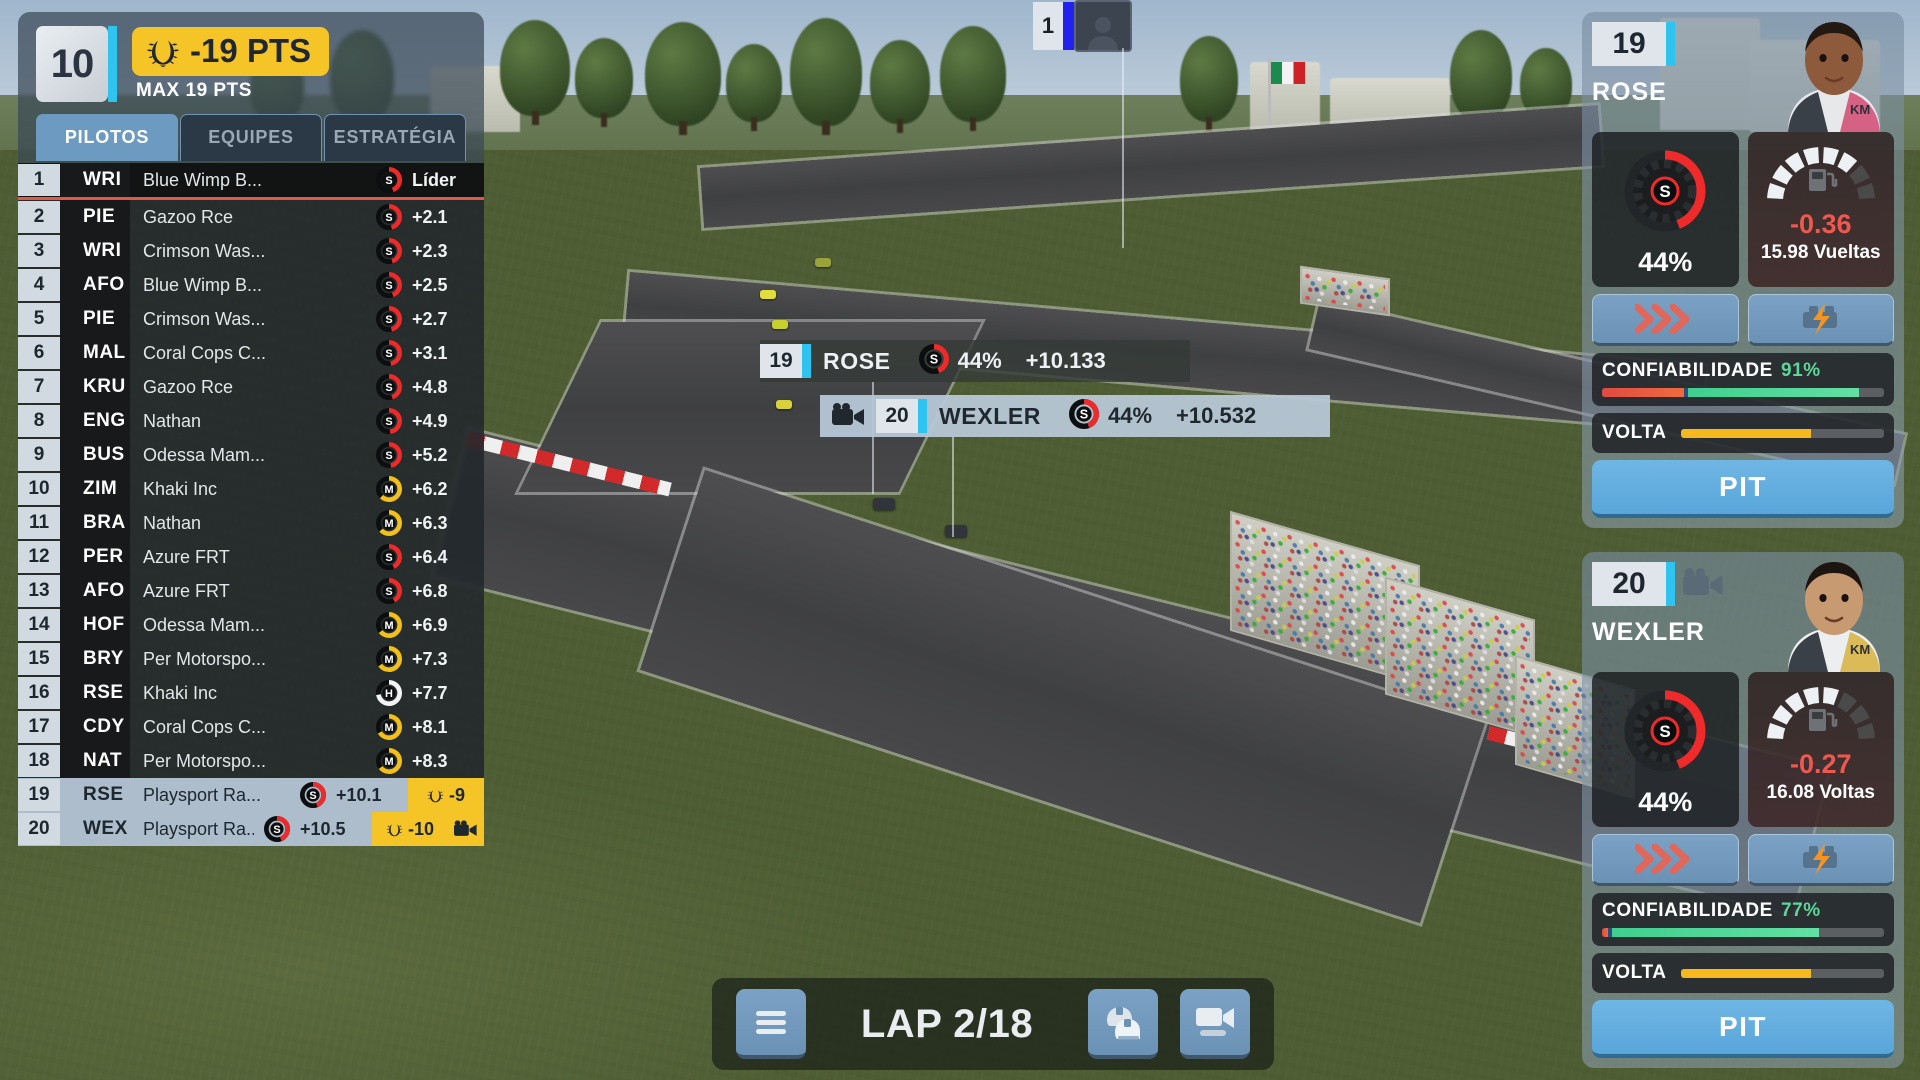 Image resolution: width=1920 pixels, height=1080 pixels. What do you see at coordinates (1743, 932) in the screenshot?
I see `reliability-bar` at bounding box center [1743, 932].